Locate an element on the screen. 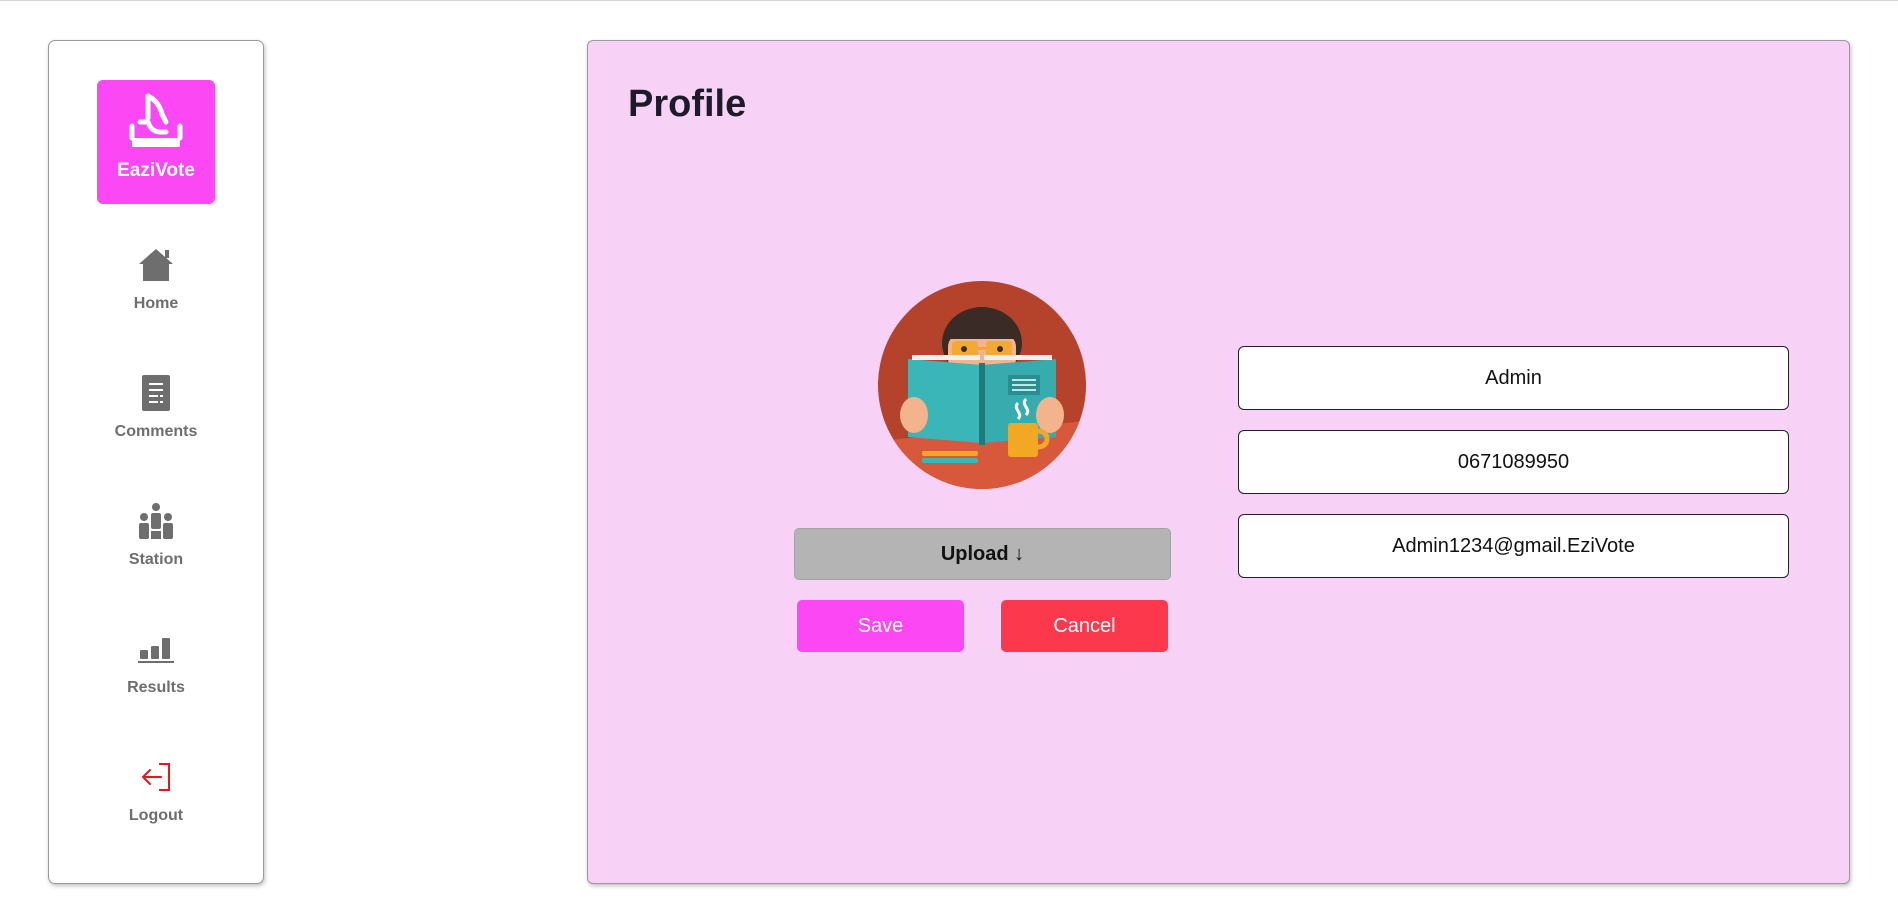 The height and width of the screenshot is (911, 1898). sidebar-item-results: Results is located at coordinates (156, 663).